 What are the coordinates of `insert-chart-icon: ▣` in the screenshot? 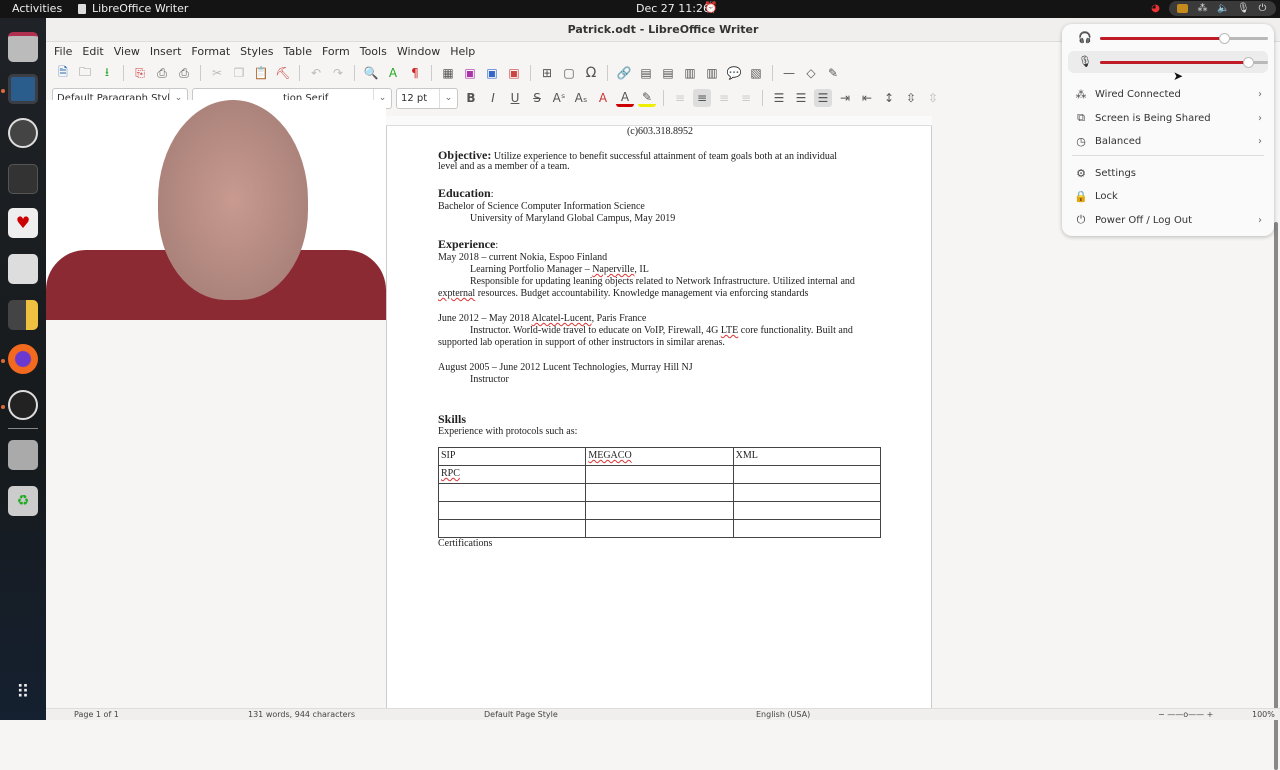 It's located at (492, 73).